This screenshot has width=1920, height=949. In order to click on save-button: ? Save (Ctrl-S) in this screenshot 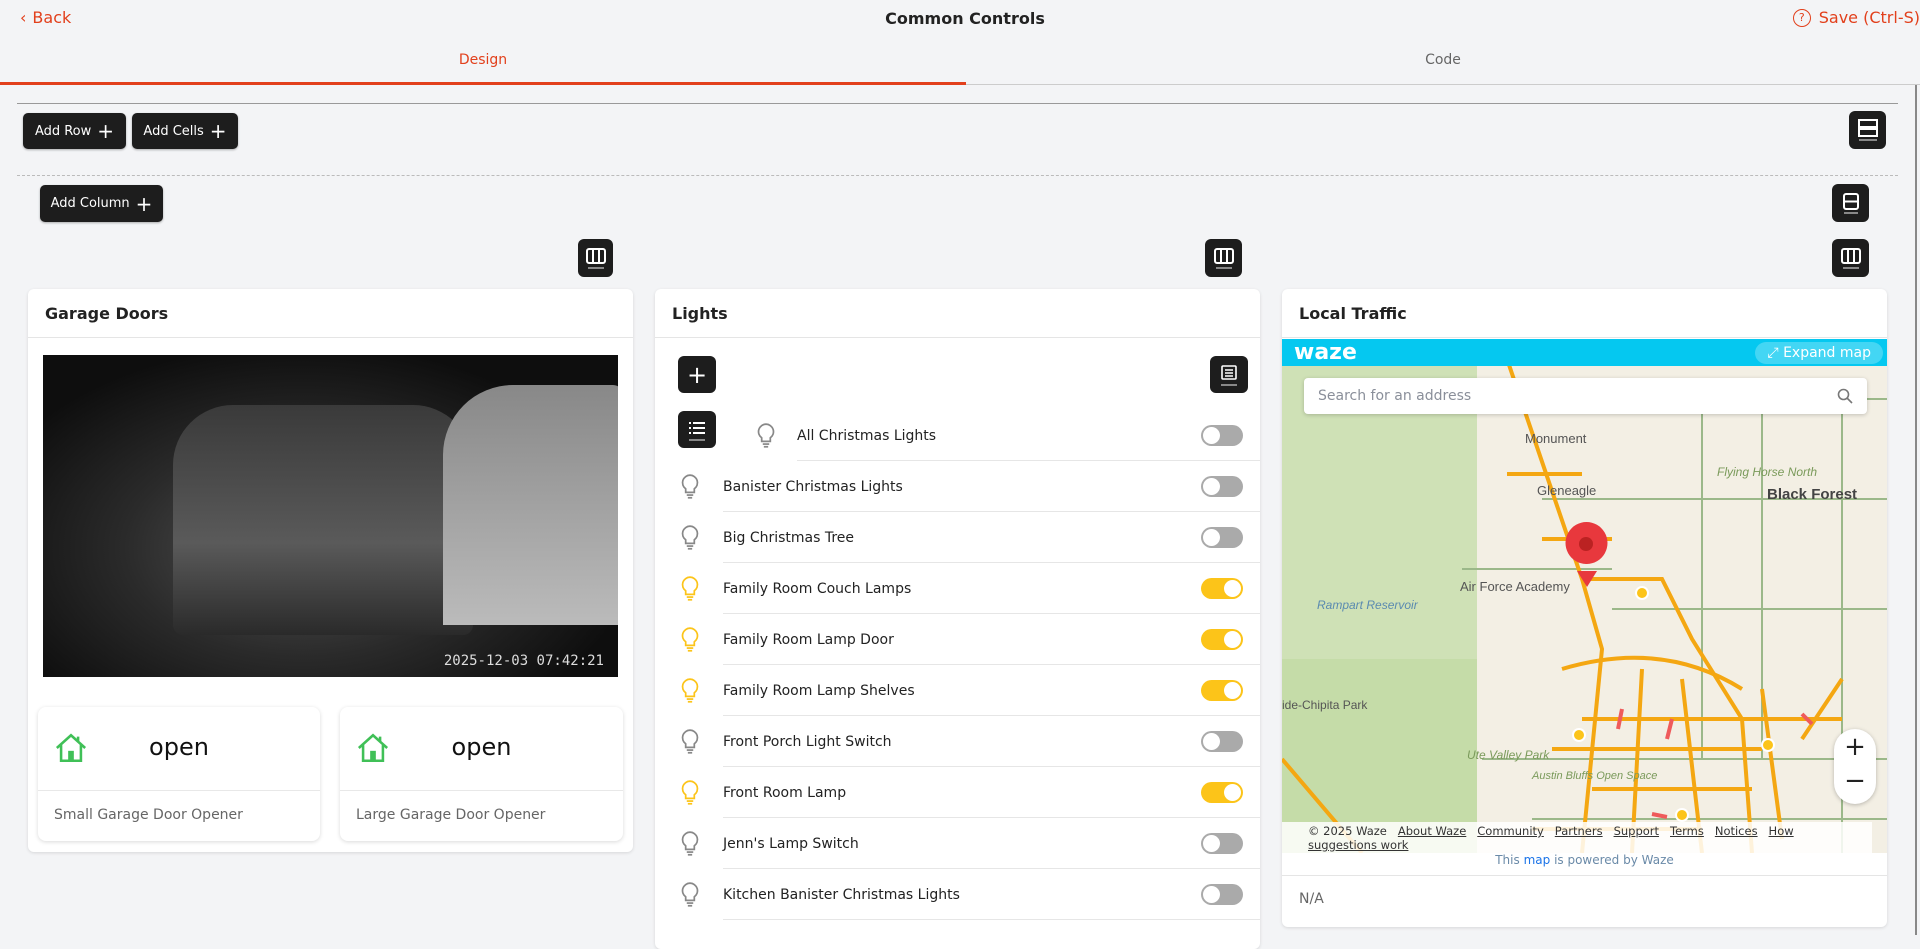, I will do `click(1856, 17)`.